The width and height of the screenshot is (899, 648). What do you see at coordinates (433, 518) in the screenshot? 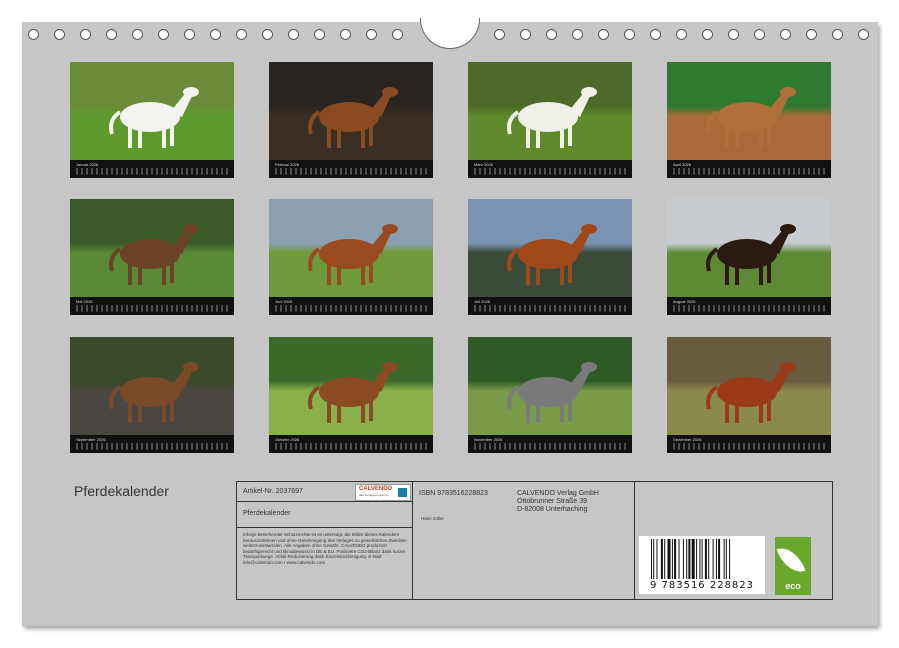
I see `author-name: Hans Zöller` at bounding box center [433, 518].